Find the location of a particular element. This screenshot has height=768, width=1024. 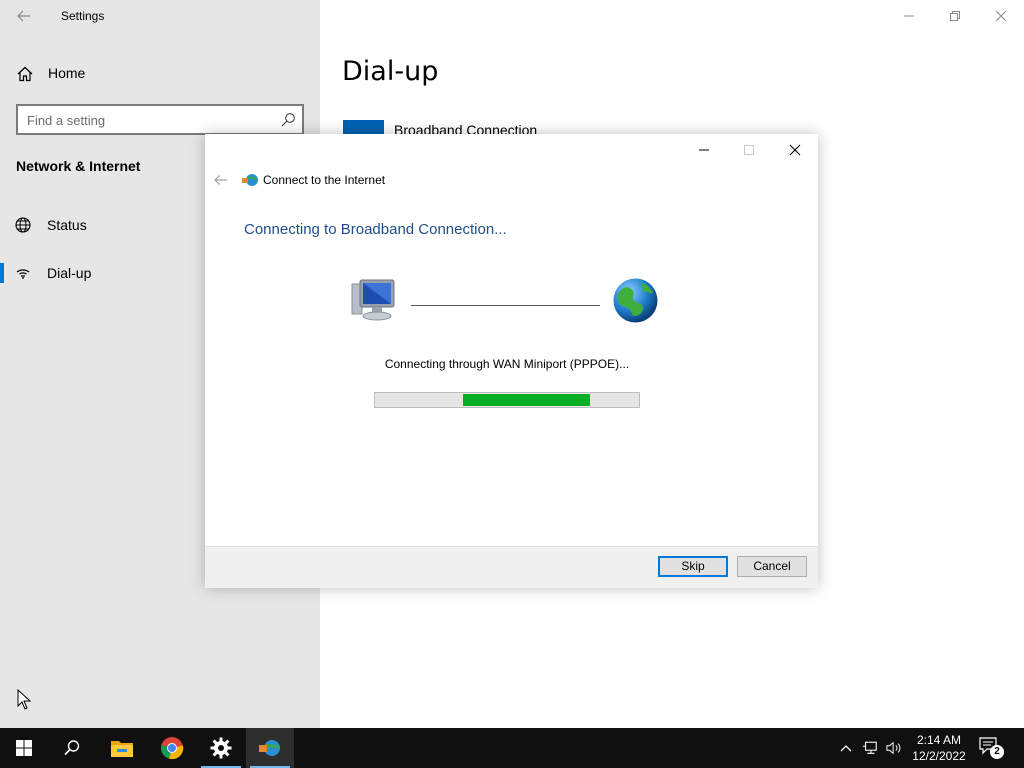

taskbar-search-button is located at coordinates (72, 748).